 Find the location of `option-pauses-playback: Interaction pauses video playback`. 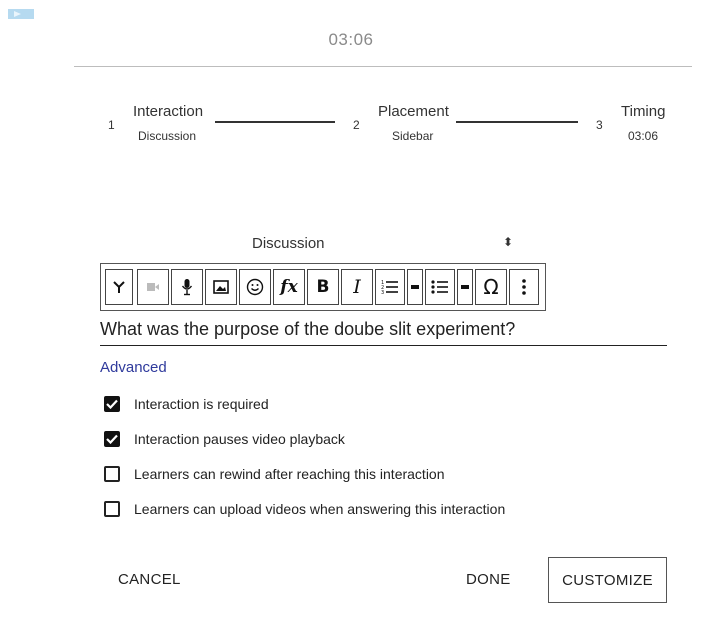

option-pauses-playback: Interaction pauses video playback is located at coordinates (224, 439).